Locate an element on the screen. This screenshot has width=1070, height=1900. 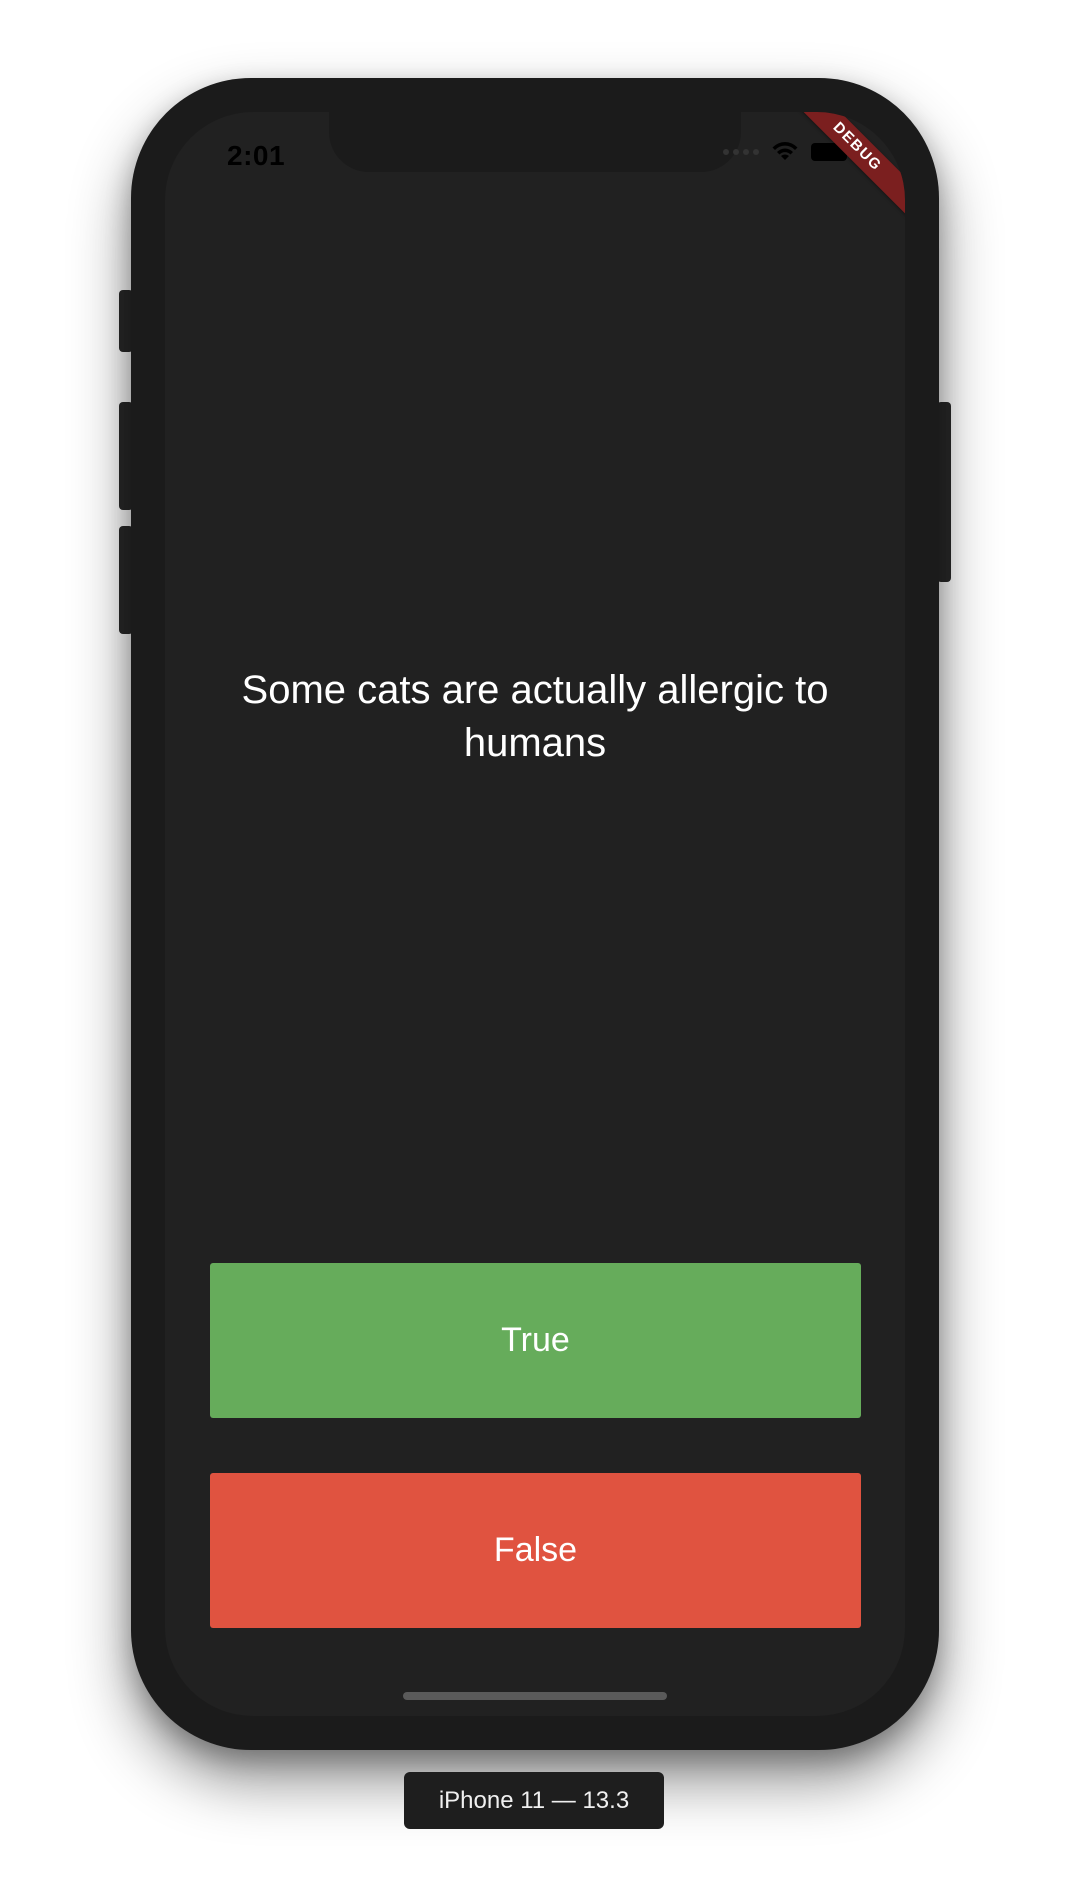
device-label: iPhone 11 — 13.3 is located at coordinates (534, 1800).